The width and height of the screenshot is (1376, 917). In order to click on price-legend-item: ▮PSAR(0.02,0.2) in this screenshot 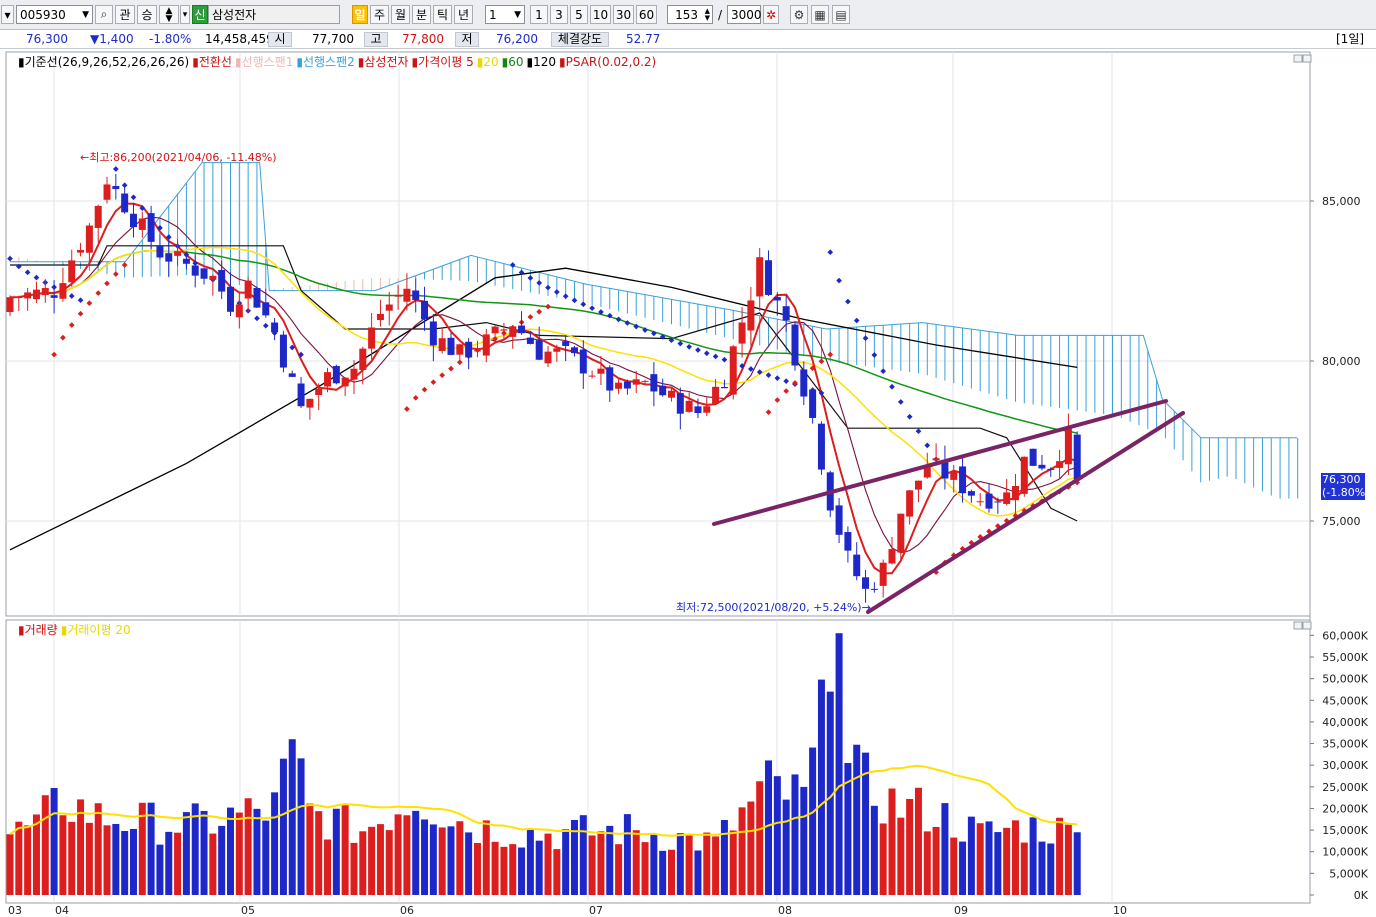, I will do `click(607, 62)`.